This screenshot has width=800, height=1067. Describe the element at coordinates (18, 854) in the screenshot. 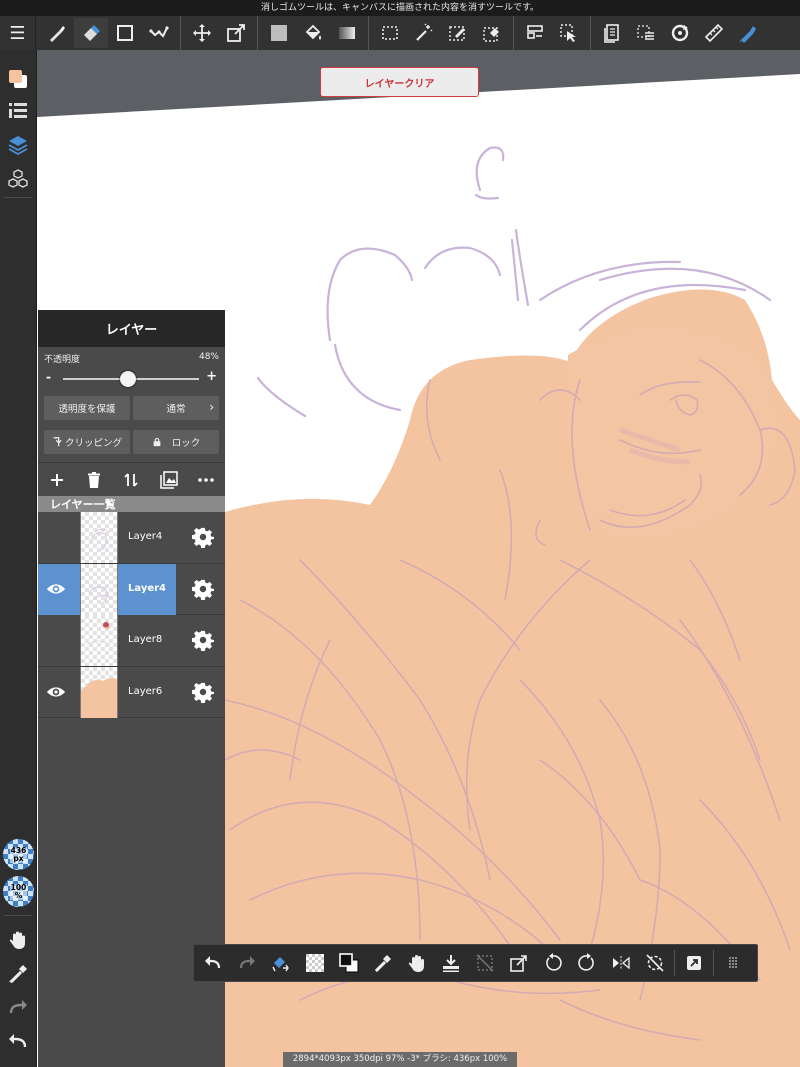

I see `brush-size-chip: 436 px` at that location.